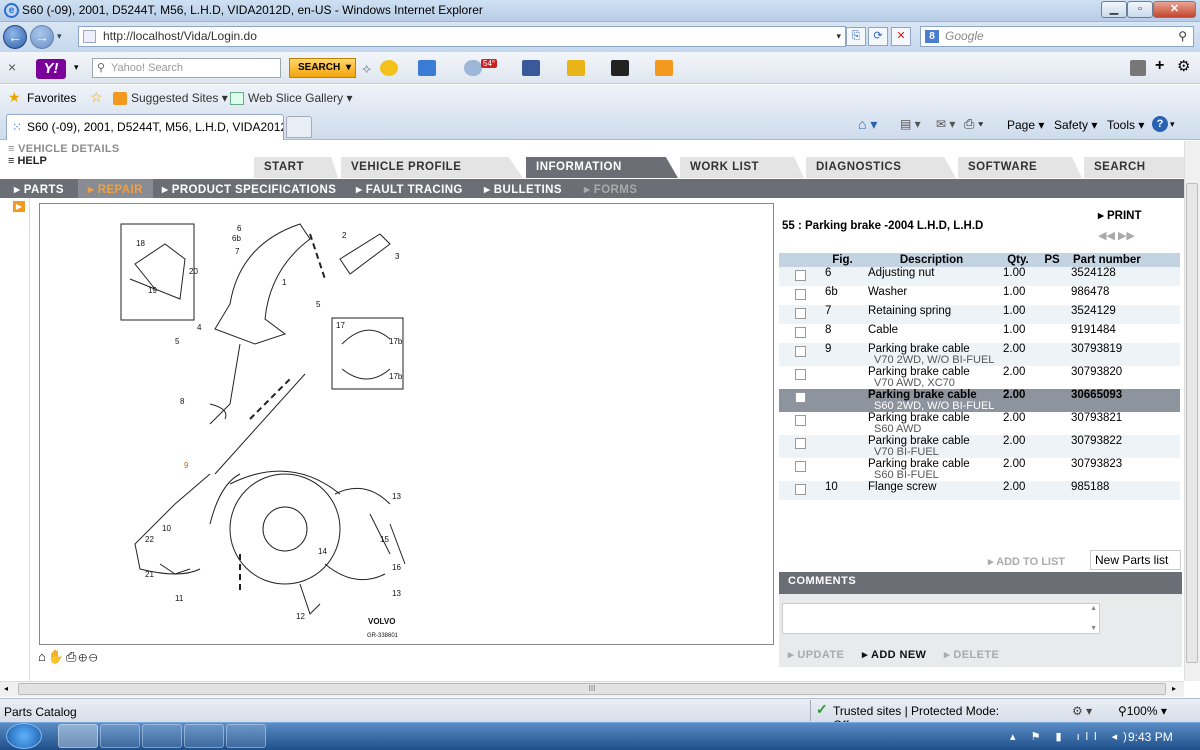 Image resolution: width=1200 pixels, height=750 pixels. What do you see at coordinates (51, 69) in the screenshot?
I see `yahoo-logo-icon: Y!` at bounding box center [51, 69].